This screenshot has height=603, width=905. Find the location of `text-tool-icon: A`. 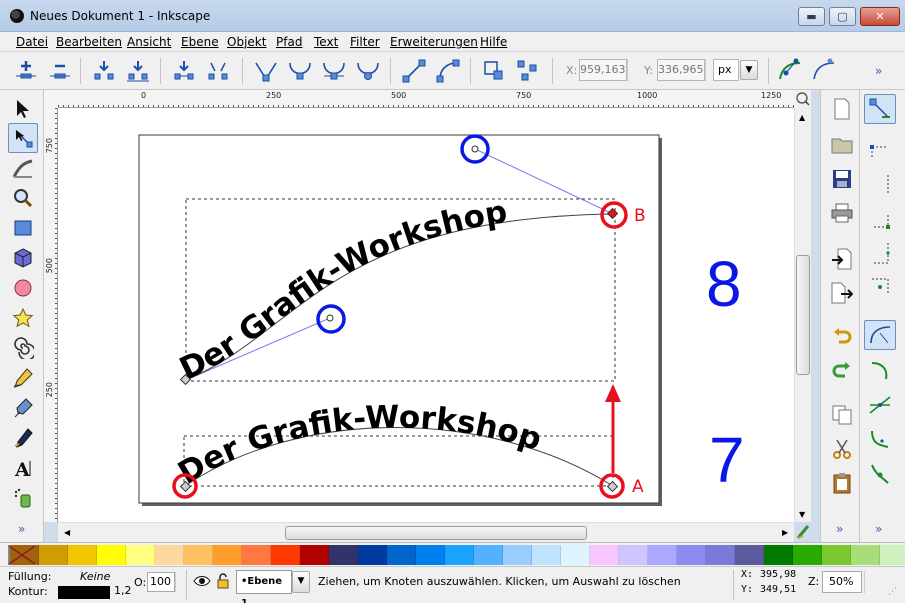

text-tool-icon: A is located at coordinates (23, 468).